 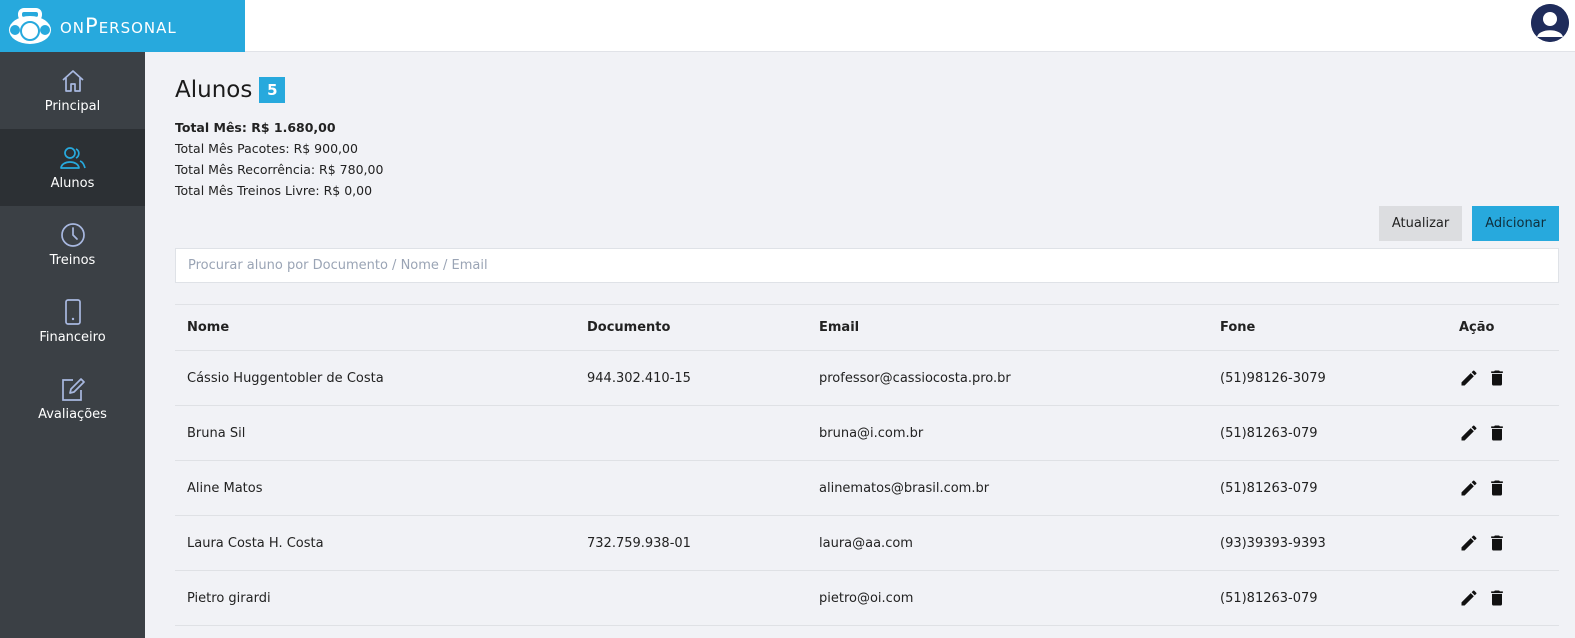 What do you see at coordinates (72, 183) in the screenshot?
I see `sidebar-item-label: Alunos` at bounding box center [72, 183].